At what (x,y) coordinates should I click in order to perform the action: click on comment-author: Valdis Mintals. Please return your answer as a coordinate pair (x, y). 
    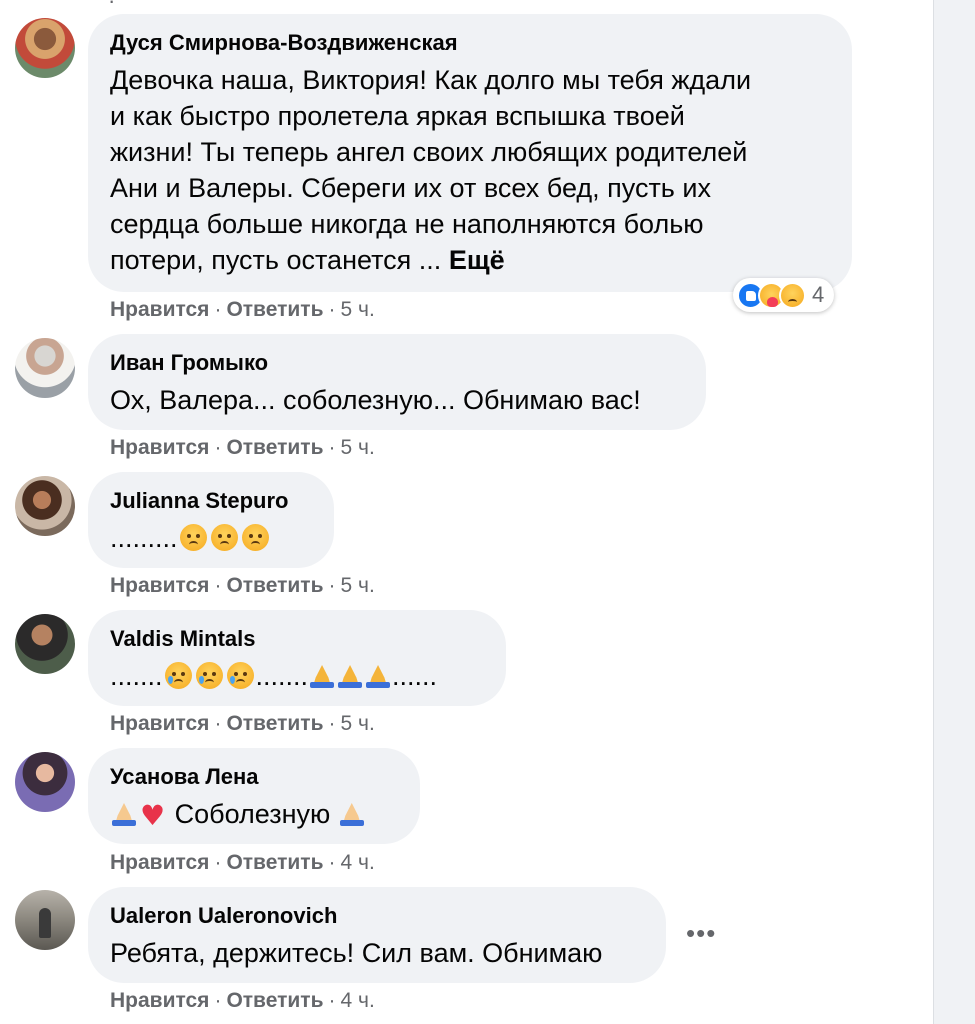
    Looking at the image, I should click on (296, 639).